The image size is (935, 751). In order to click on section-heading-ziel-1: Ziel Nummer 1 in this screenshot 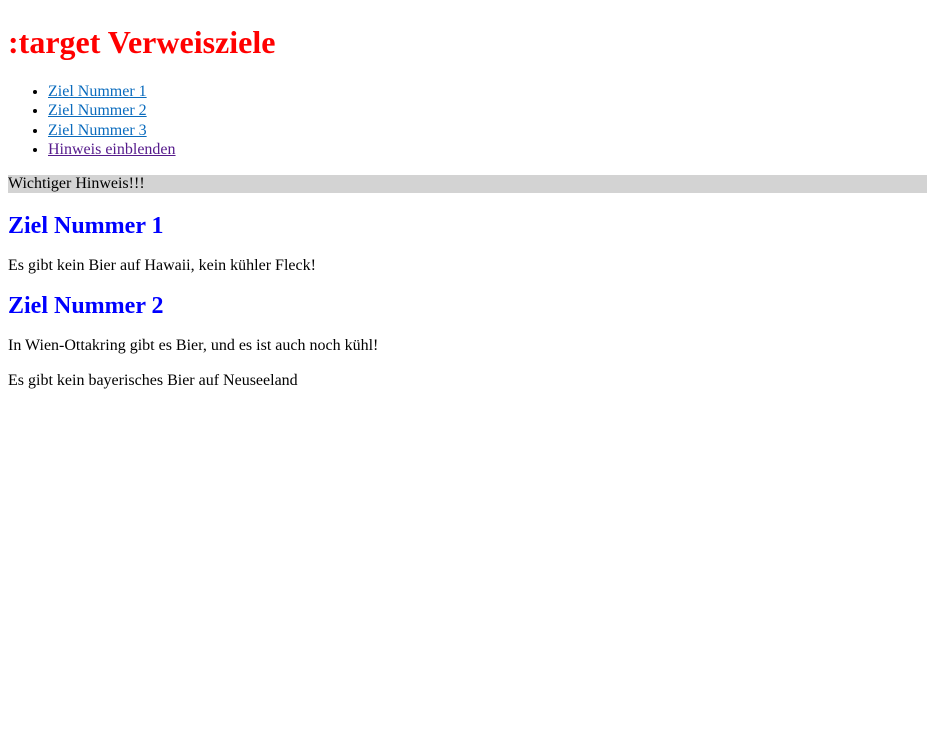, I will do `click(86, 225)`.